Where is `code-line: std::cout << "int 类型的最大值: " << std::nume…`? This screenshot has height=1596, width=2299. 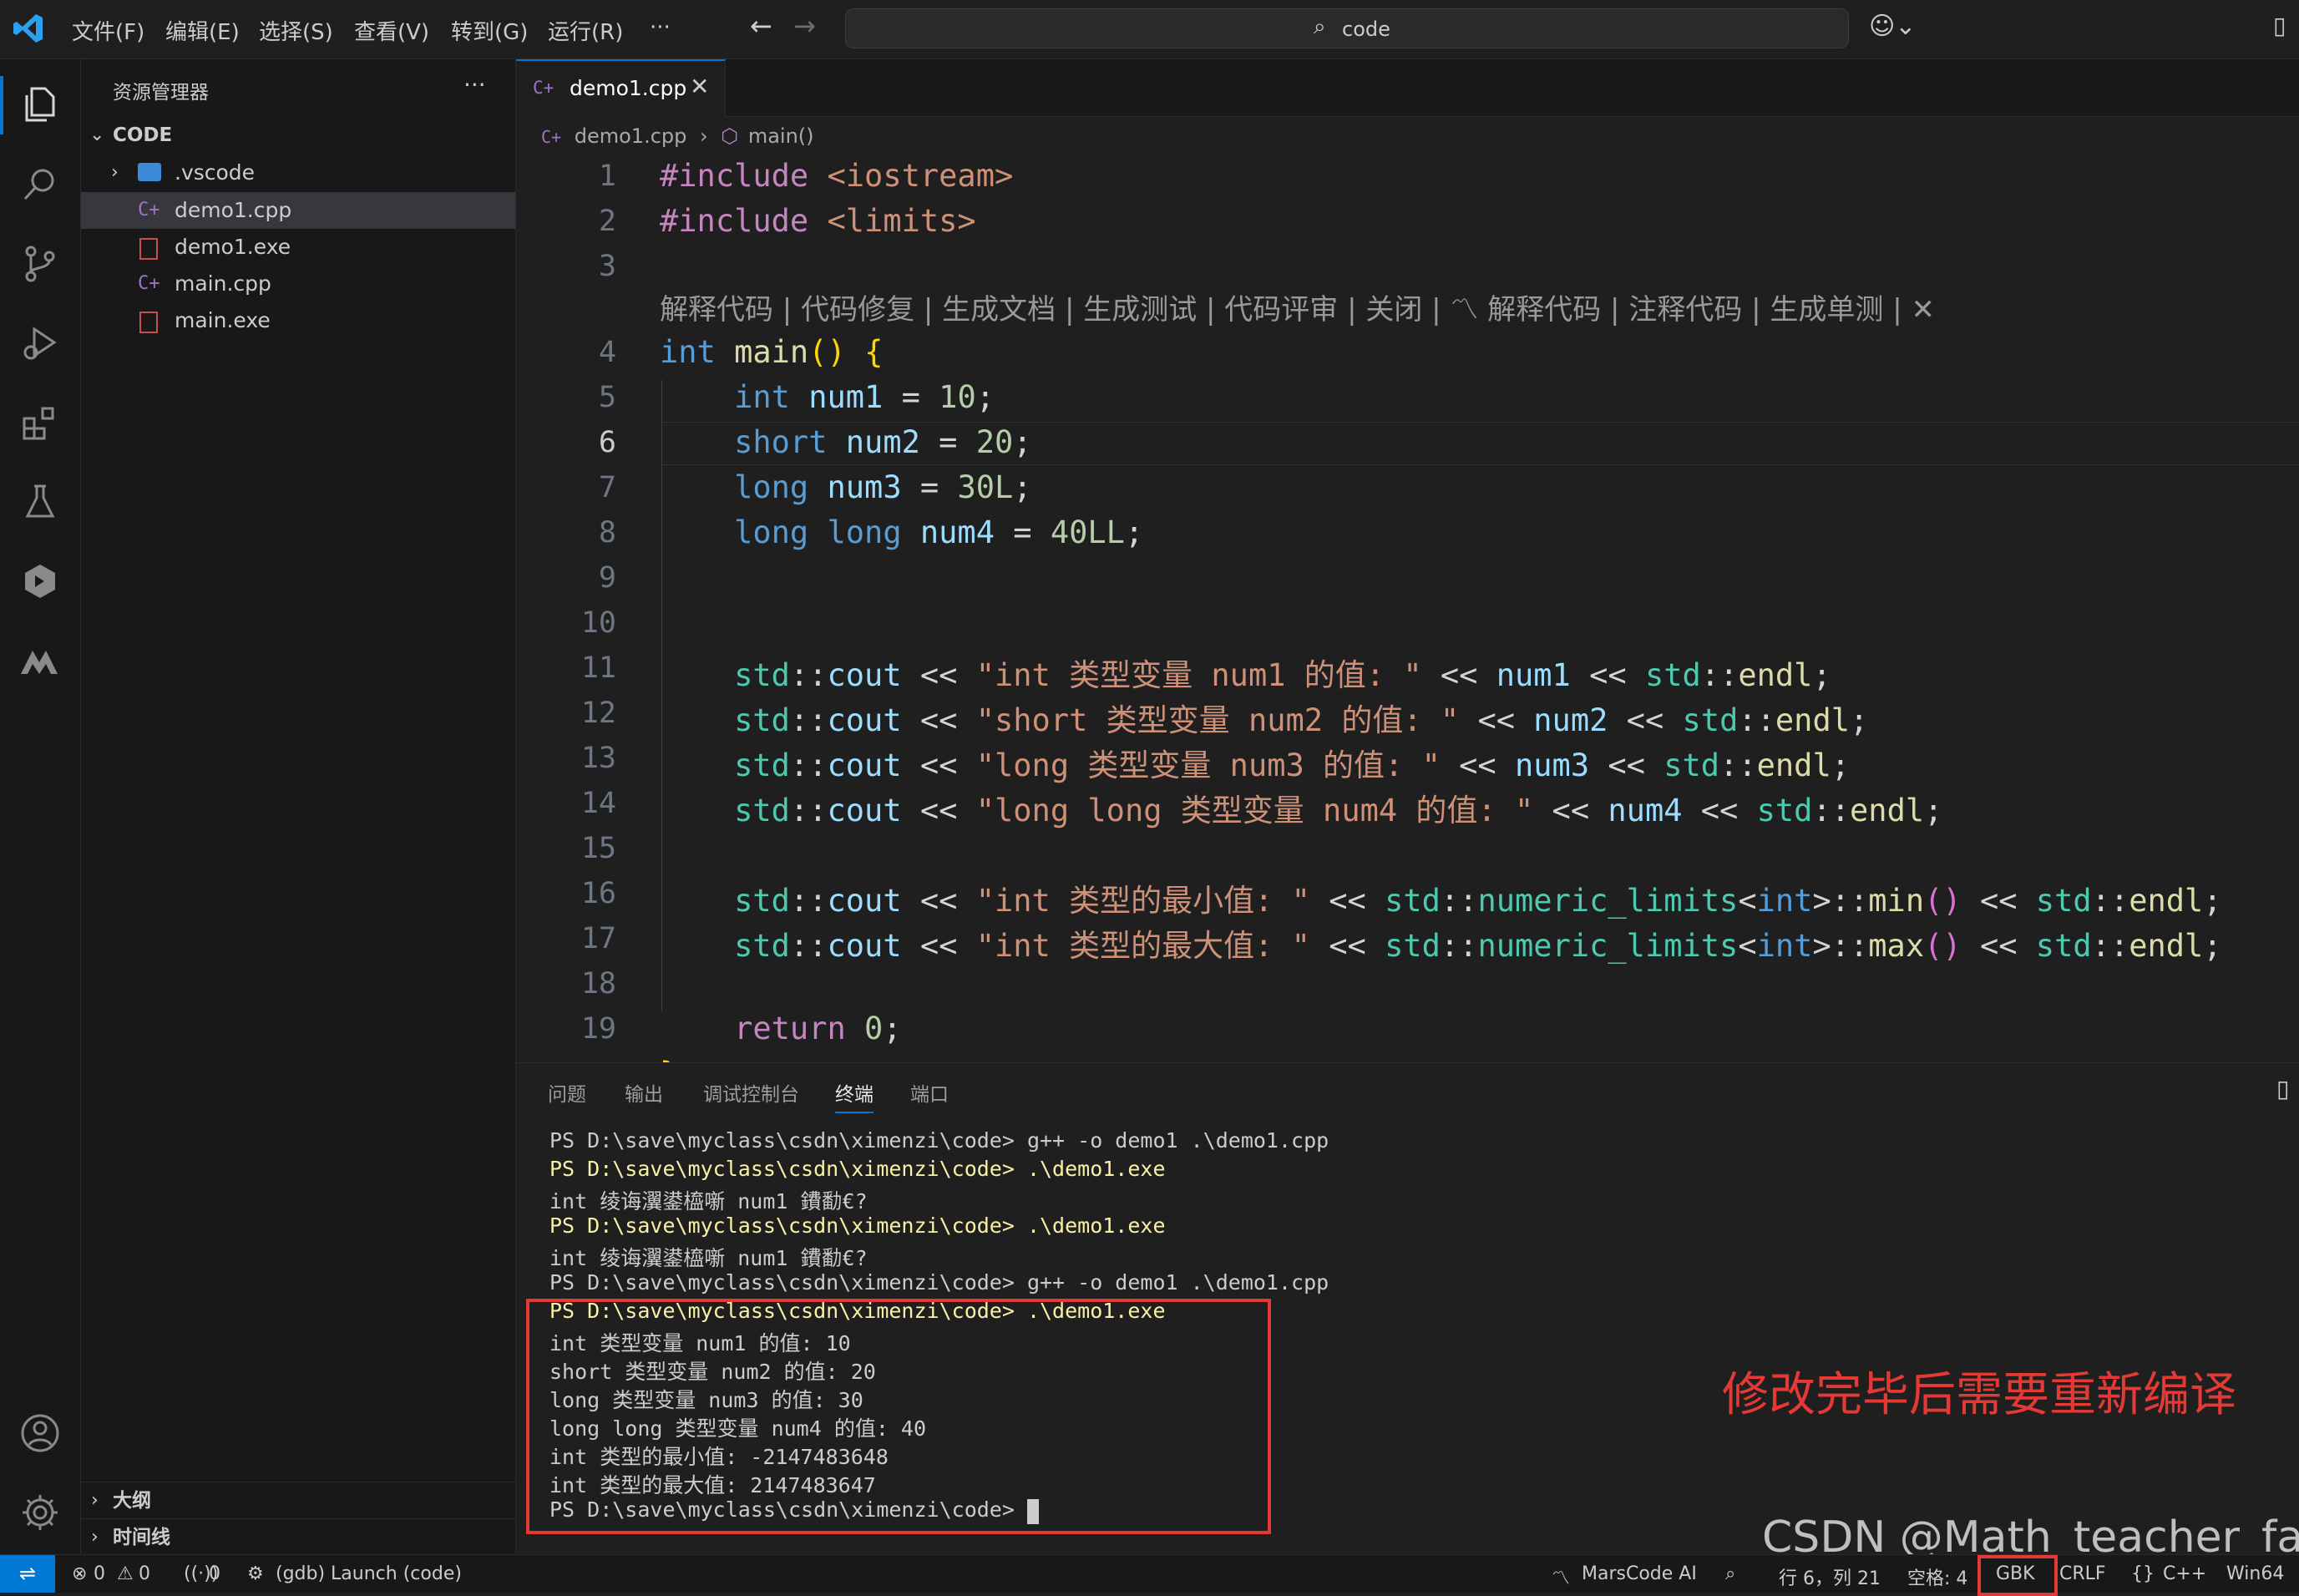
code-line: std::cout << "int 类型的最大值: " << std::nume… is located at coordinates (1441, 943).